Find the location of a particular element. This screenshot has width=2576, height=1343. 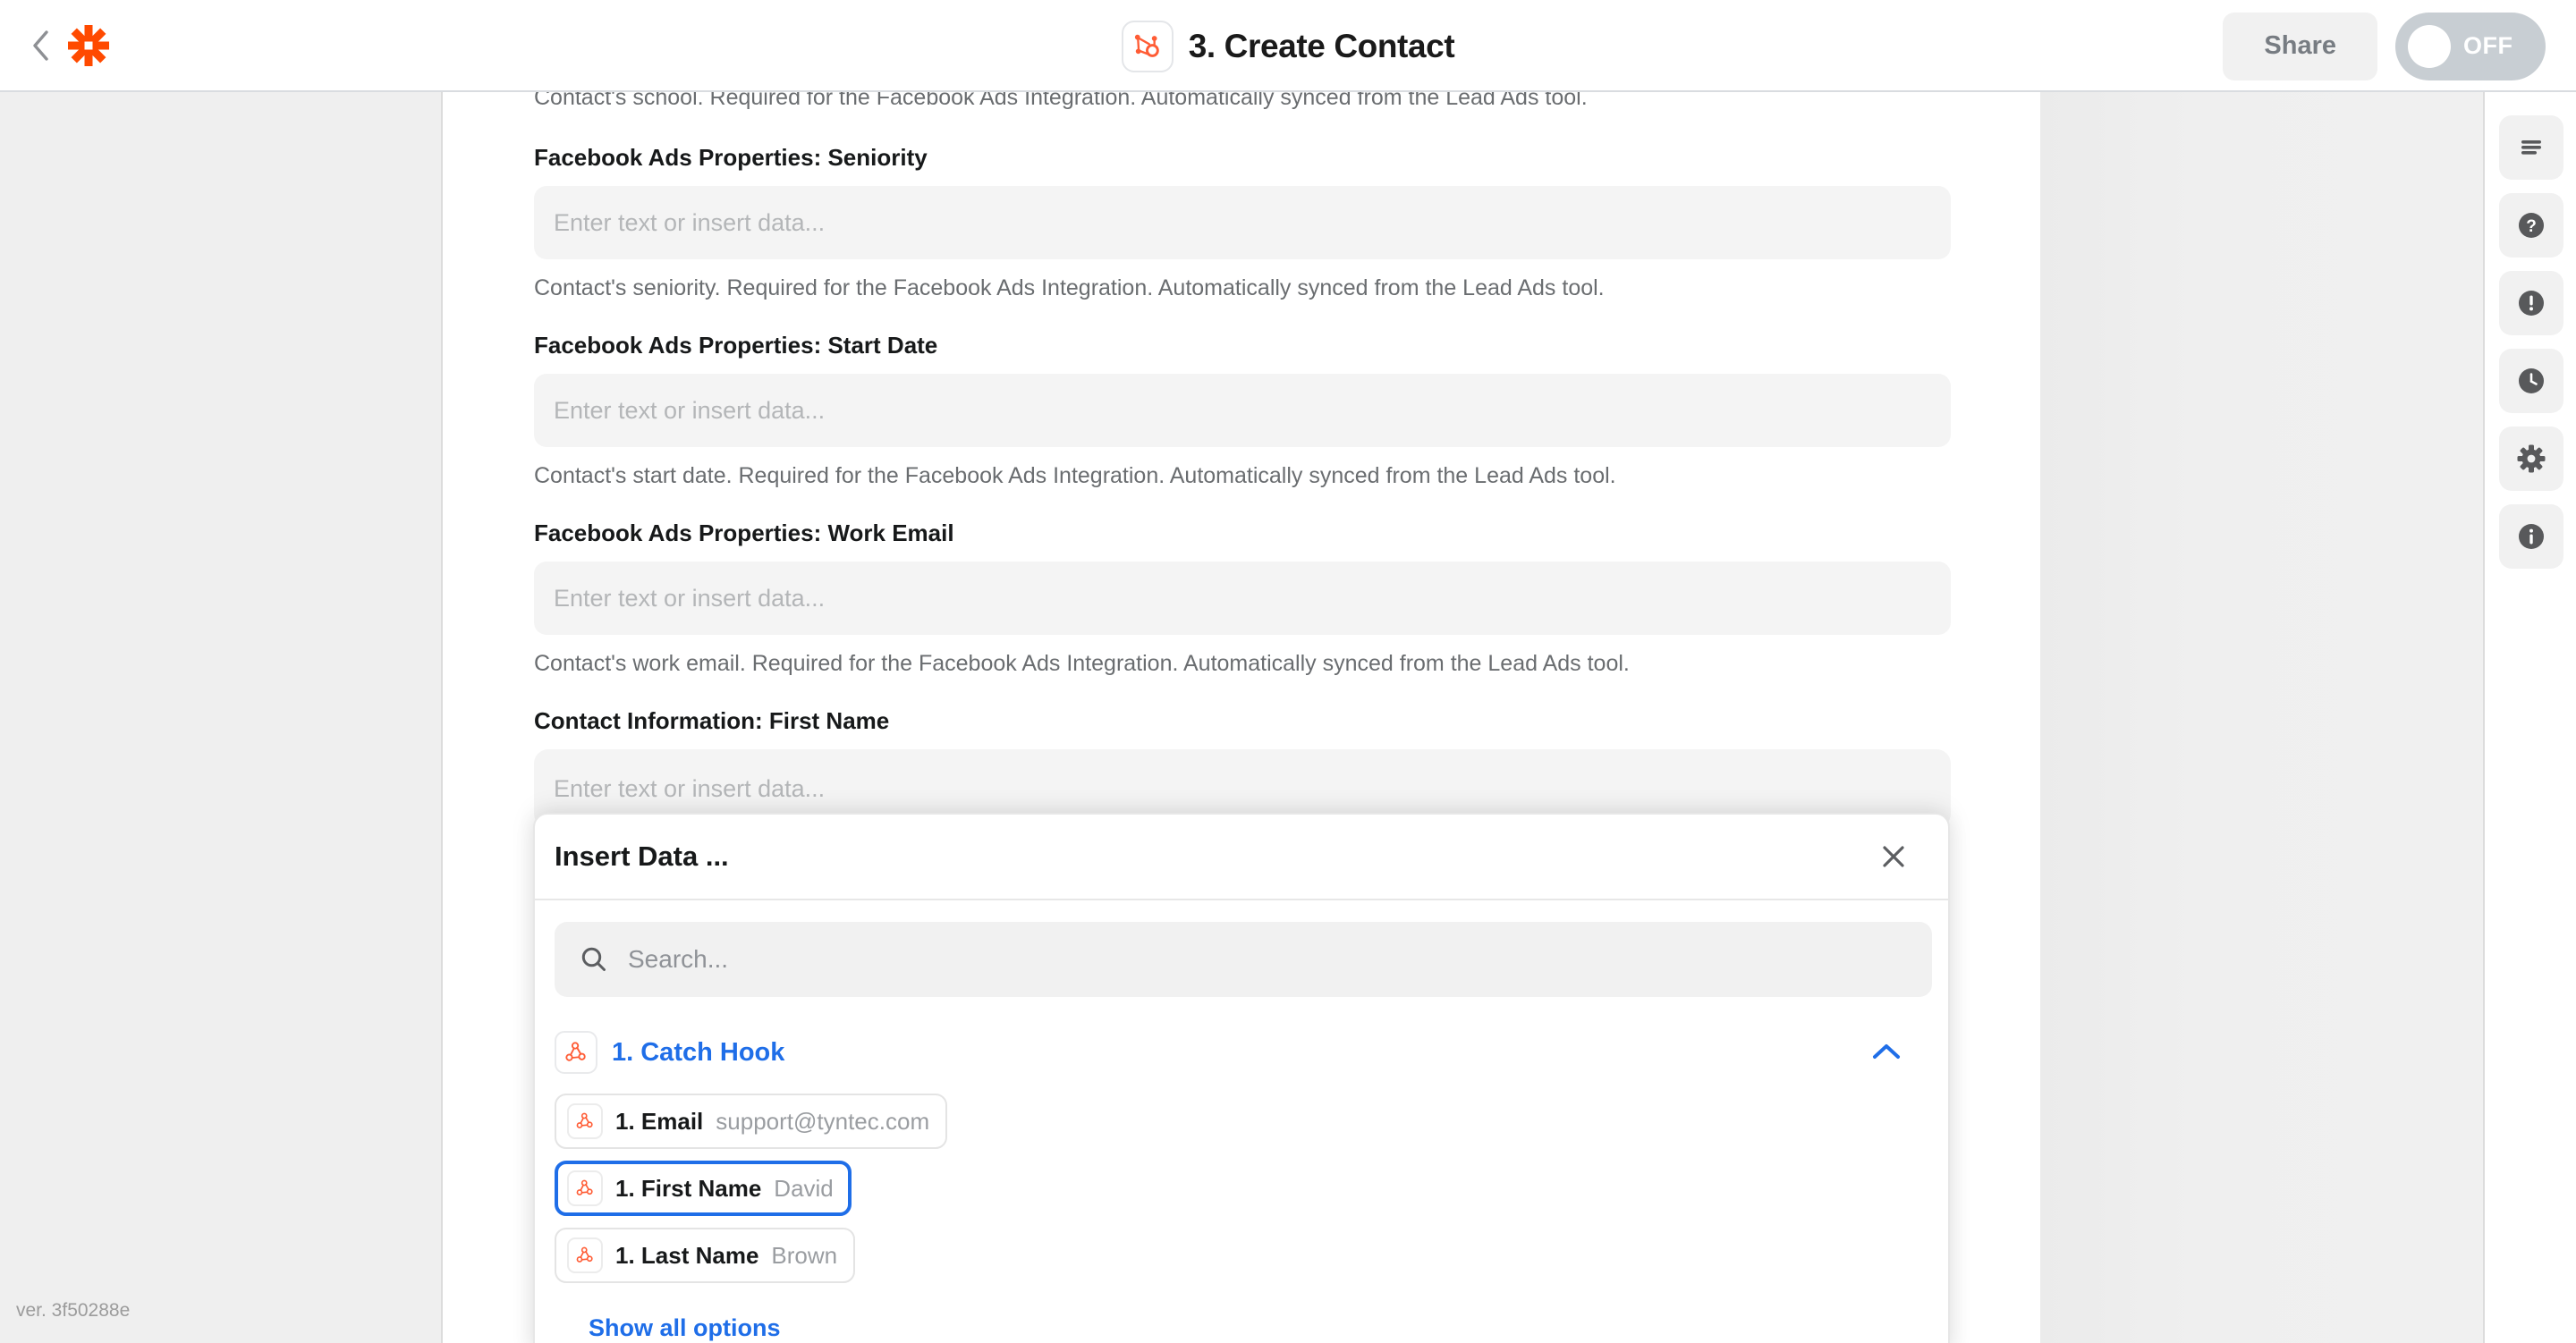

version-label: ver. 3f50288e is located at coordinates (73, 1310).